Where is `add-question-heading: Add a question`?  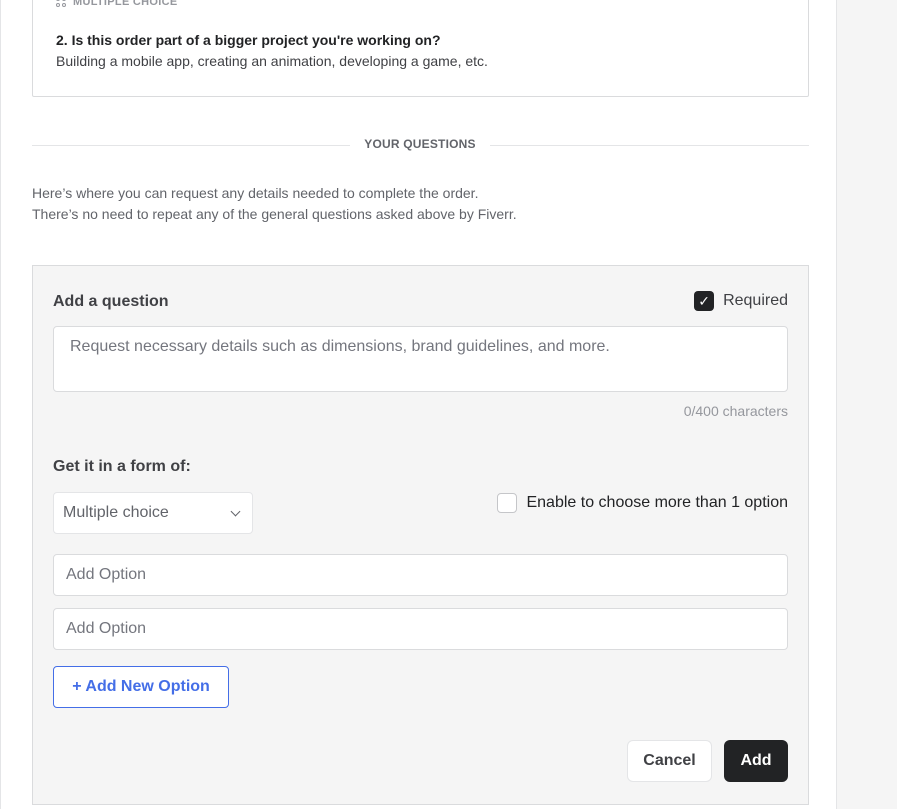
add-question-heading: Add a question is located at coordinates (111, 301).